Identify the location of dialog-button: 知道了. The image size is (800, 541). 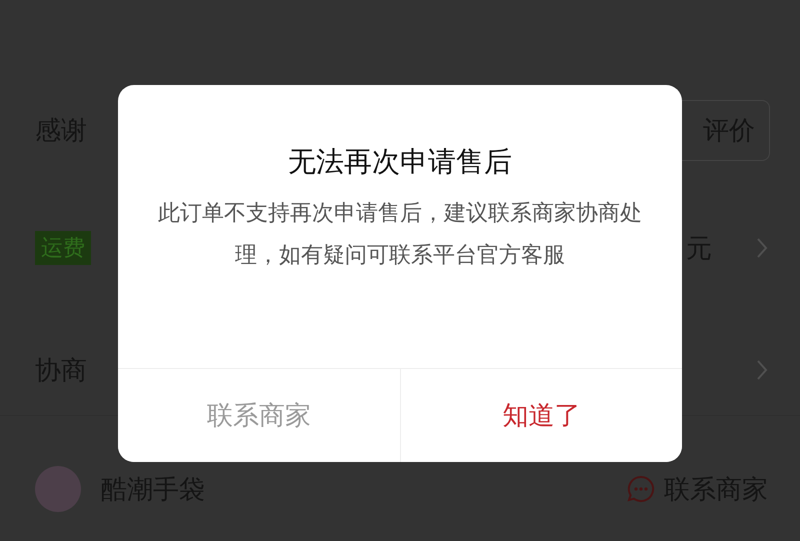
(541, 415).